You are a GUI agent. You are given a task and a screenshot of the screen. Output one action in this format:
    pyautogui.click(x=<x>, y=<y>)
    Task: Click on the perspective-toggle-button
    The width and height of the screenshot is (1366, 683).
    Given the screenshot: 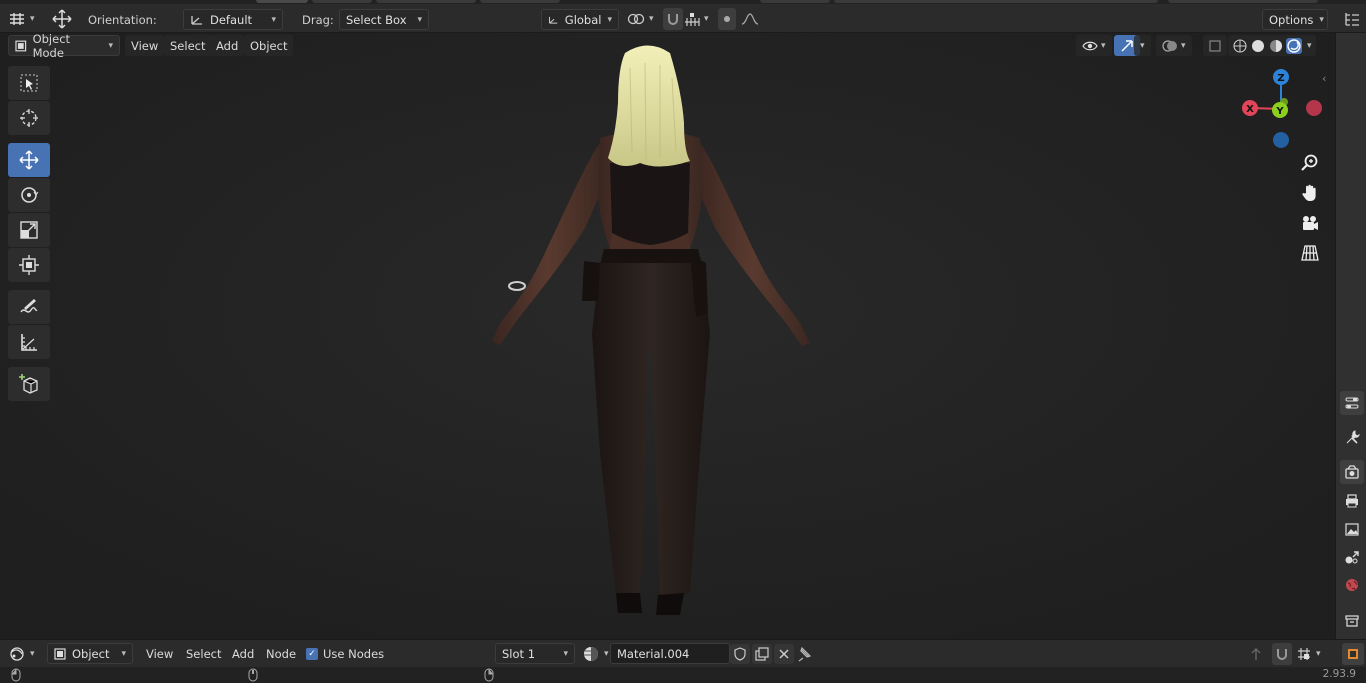 What is the action you would take?
    pyautogui.click(x=1310, y=253)
    